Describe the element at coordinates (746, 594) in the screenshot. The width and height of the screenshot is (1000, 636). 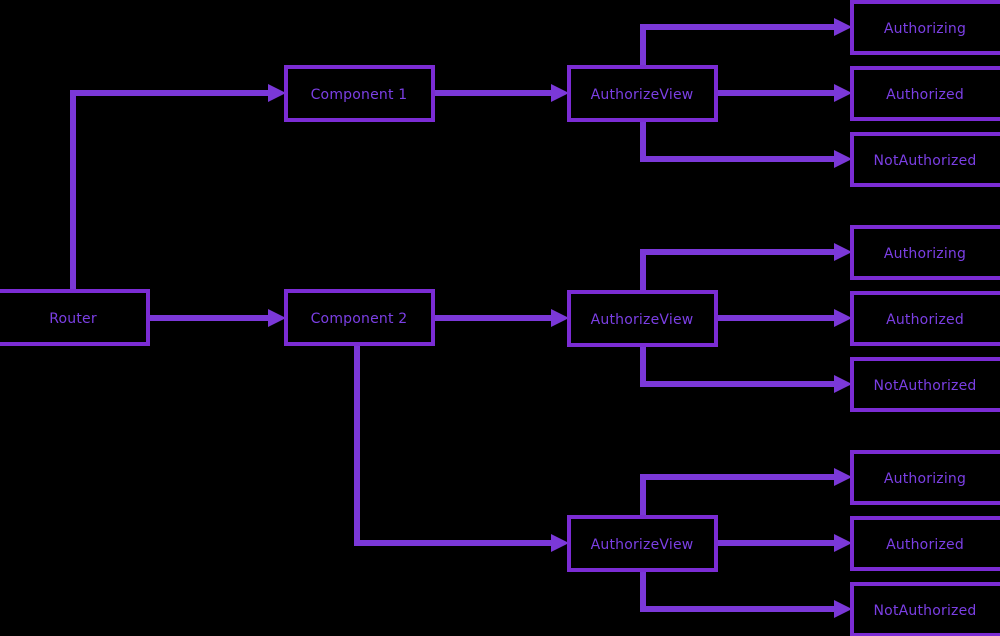
I see `connector-group-3-notauthorized` at that location.